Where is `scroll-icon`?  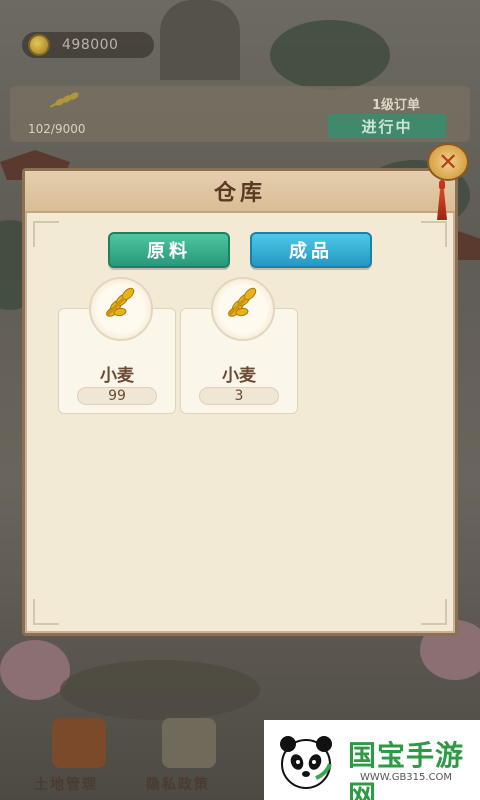 scroll-icon is located at coordinates (189, 743).